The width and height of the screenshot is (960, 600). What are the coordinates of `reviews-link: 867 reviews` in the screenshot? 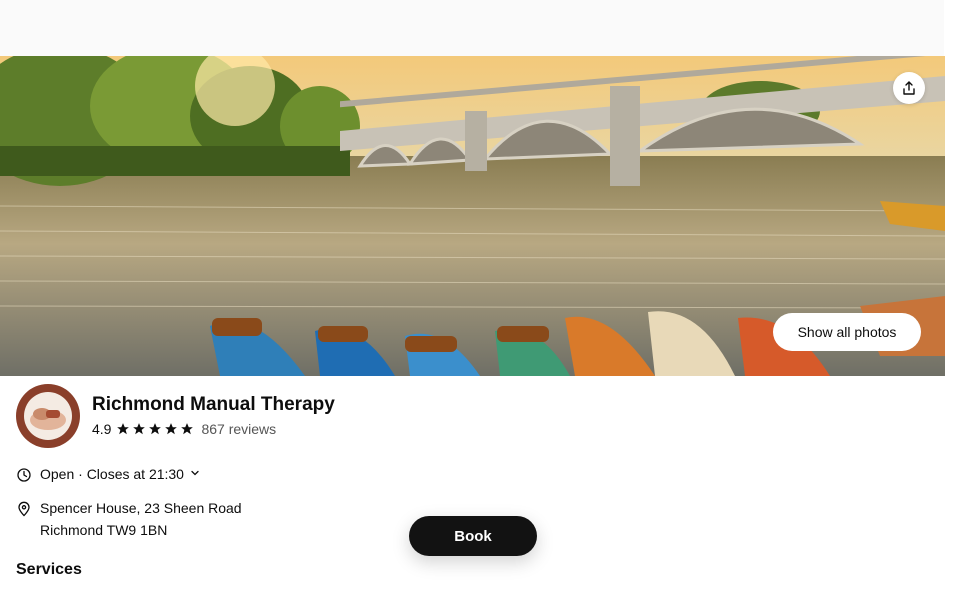 It's located at (238, 429).